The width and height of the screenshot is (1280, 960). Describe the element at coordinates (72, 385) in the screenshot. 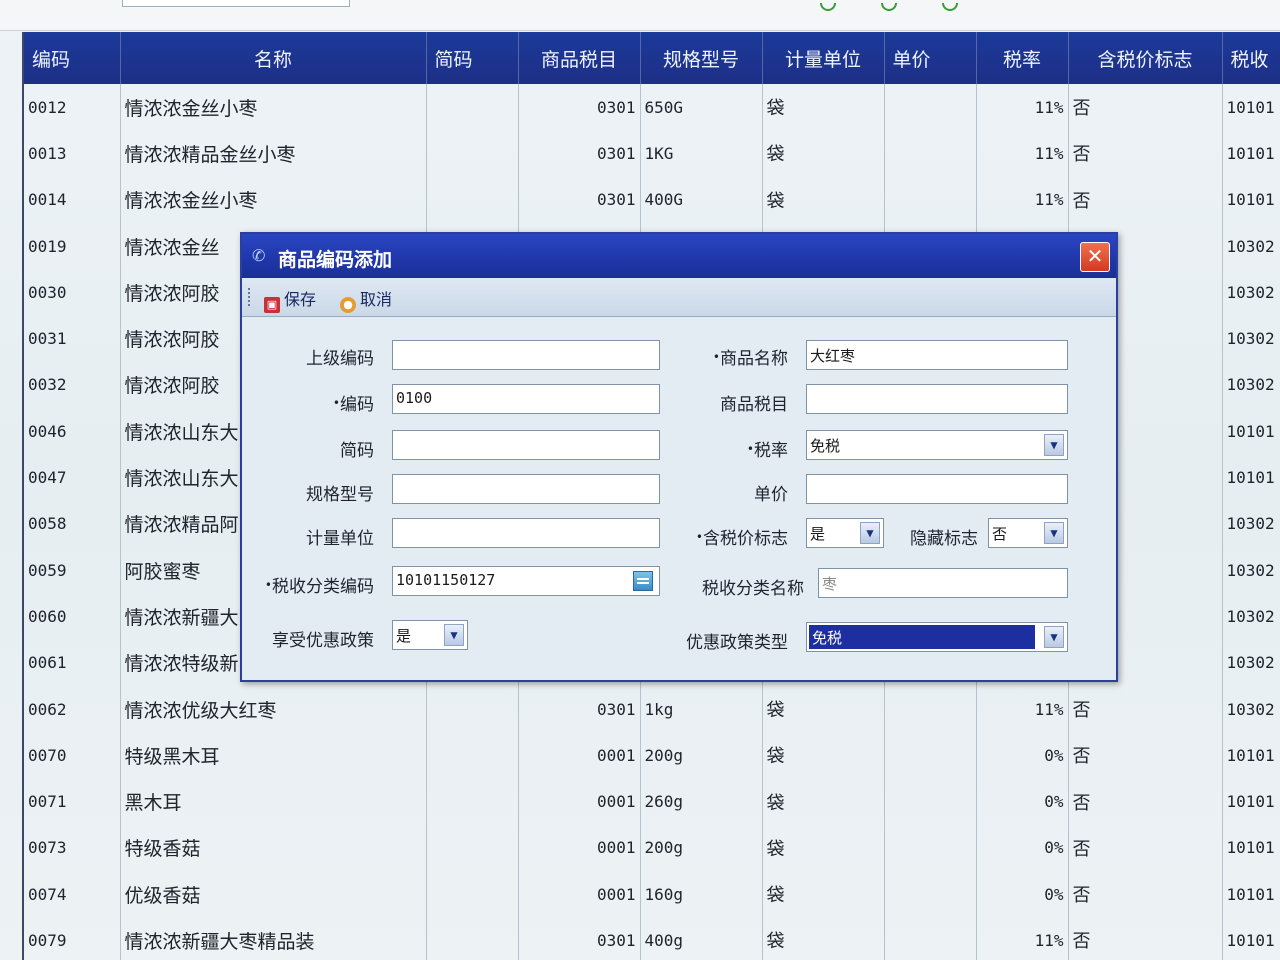

I see `table-cell-code: 0032` at that location.